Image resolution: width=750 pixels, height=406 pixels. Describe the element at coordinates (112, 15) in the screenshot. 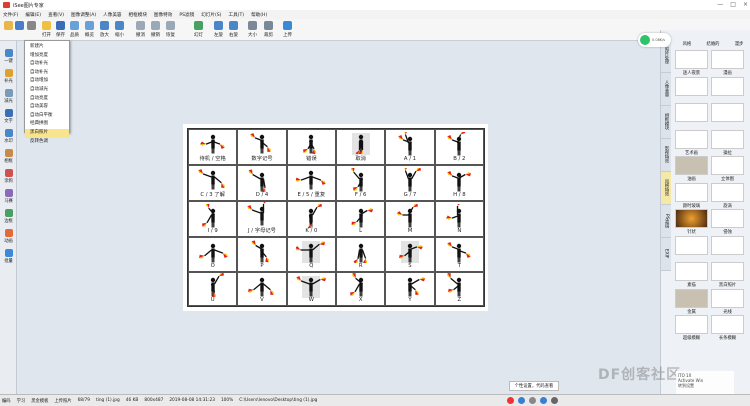

I see `menu-item: 人像美容` at that location.